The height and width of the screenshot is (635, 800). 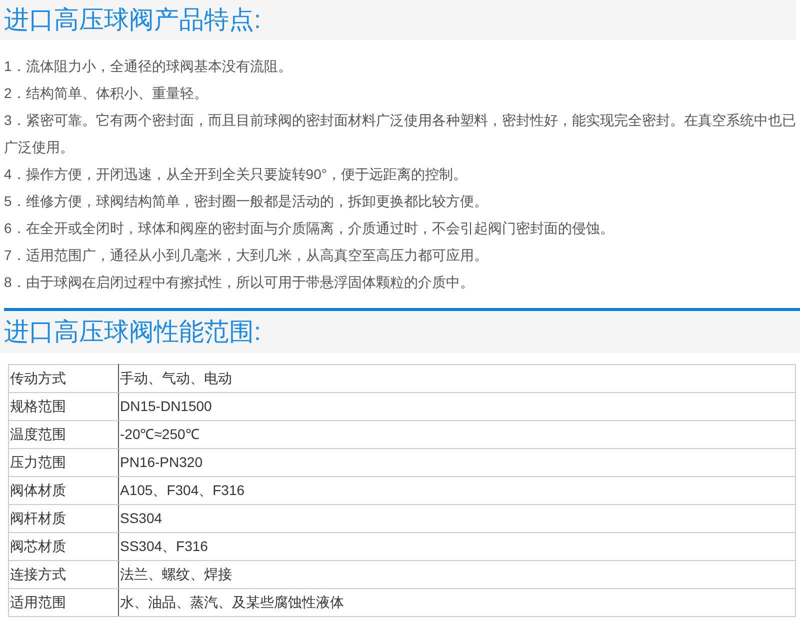 What do you see at coordinates (398, 20) in the screenshot?
I see `section-heading: 进口高压球阀产品特点:` at bounding box center [398, 20].